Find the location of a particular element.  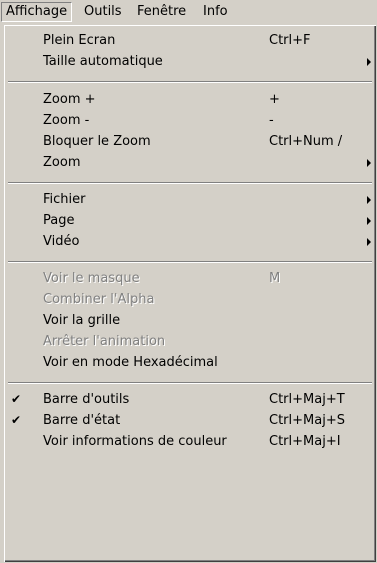

menu-item-fichier: Fichier is located at coordinates (190, 199).